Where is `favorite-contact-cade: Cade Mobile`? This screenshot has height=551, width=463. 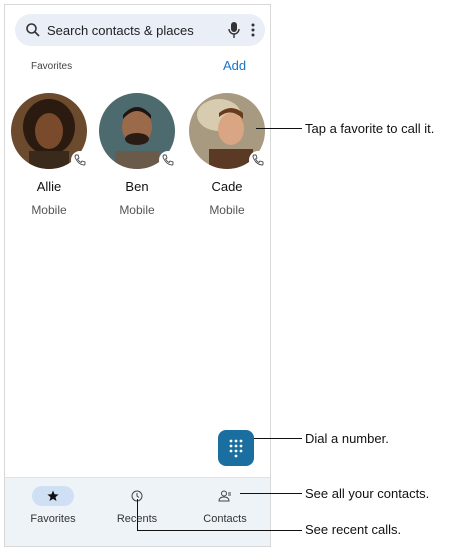 favorite-contact-cade: Cade Mobile is located at coordinates (227, 155).